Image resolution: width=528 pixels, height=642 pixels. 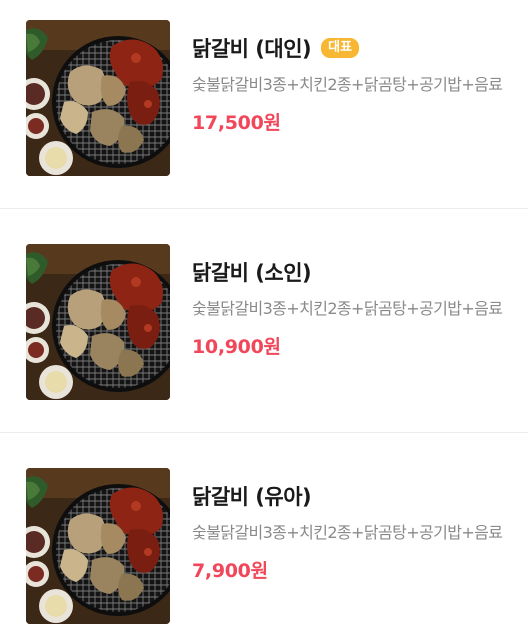 I want to click on menu-item-title-row: 닭갈비 (소인), so click(x=350, y=272).